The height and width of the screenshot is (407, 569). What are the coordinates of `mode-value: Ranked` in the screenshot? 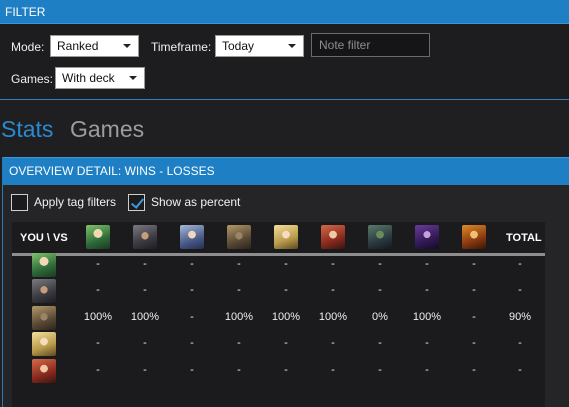 It's located at (78, 46).